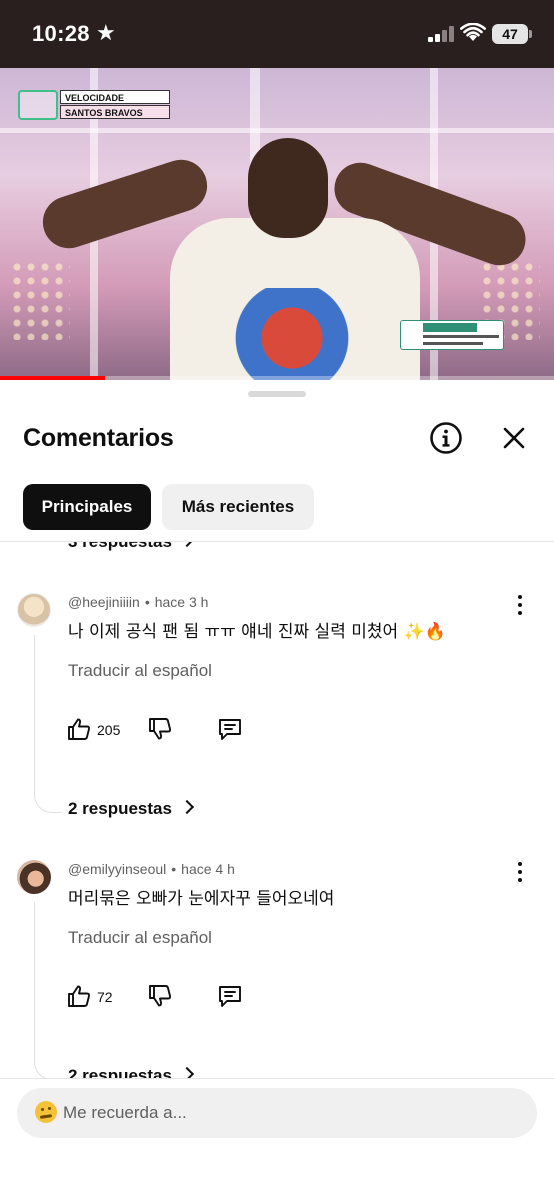  I want to click on overlay-tag: VELOCIDADE, so click(115, 97).